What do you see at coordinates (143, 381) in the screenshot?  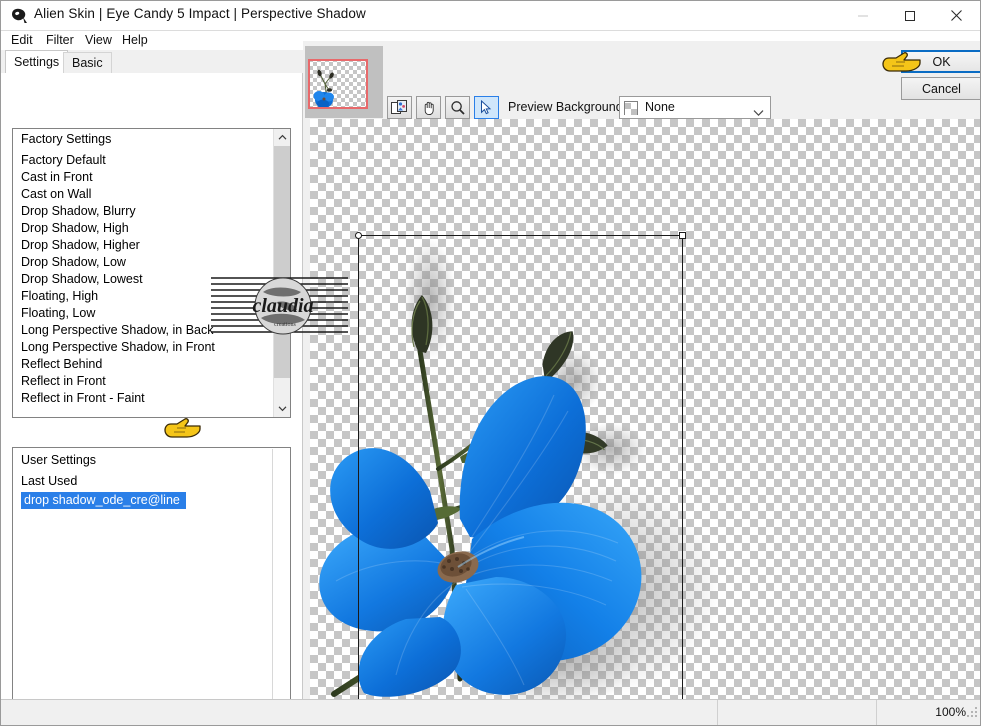 I see `factory-list-item: Reflect in Front` at bounding box center [143, 381].